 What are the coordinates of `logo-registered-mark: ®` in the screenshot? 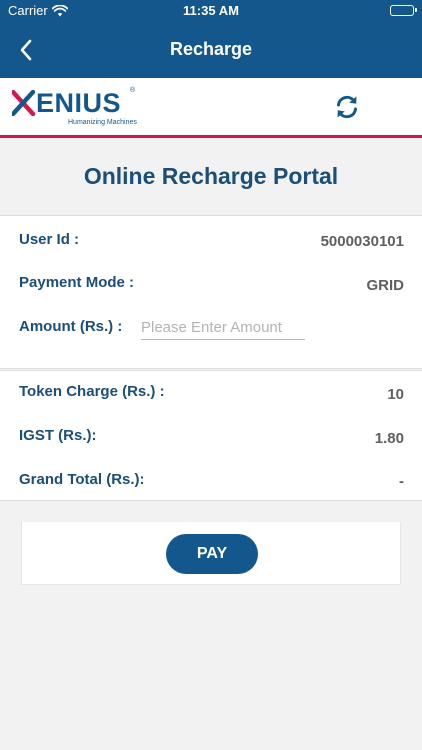 It's located at (133, 90).